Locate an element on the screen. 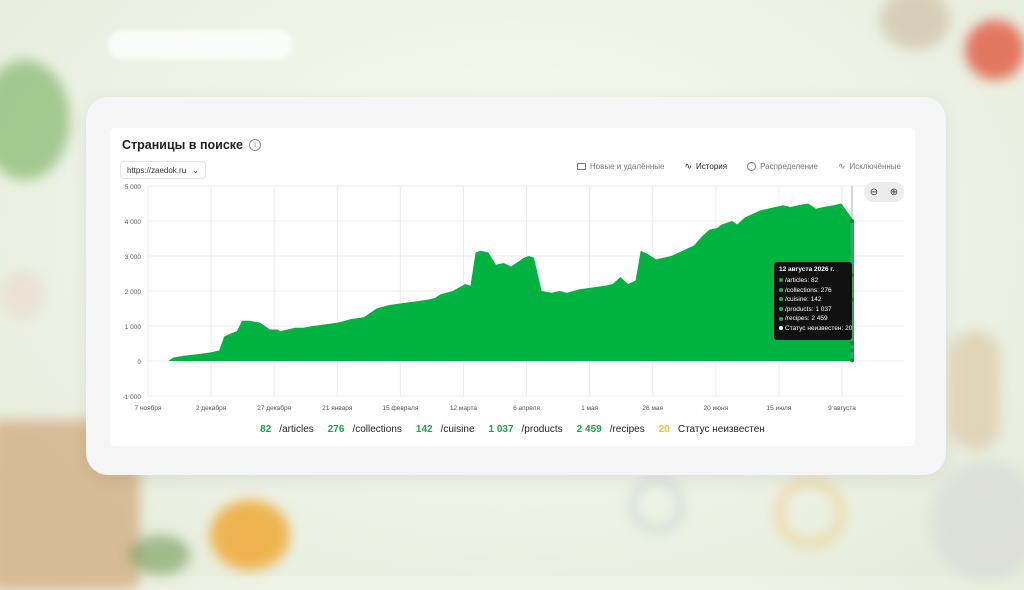  zoom-controls: ⊖ ⊕ is located at coordinates (884, 192).